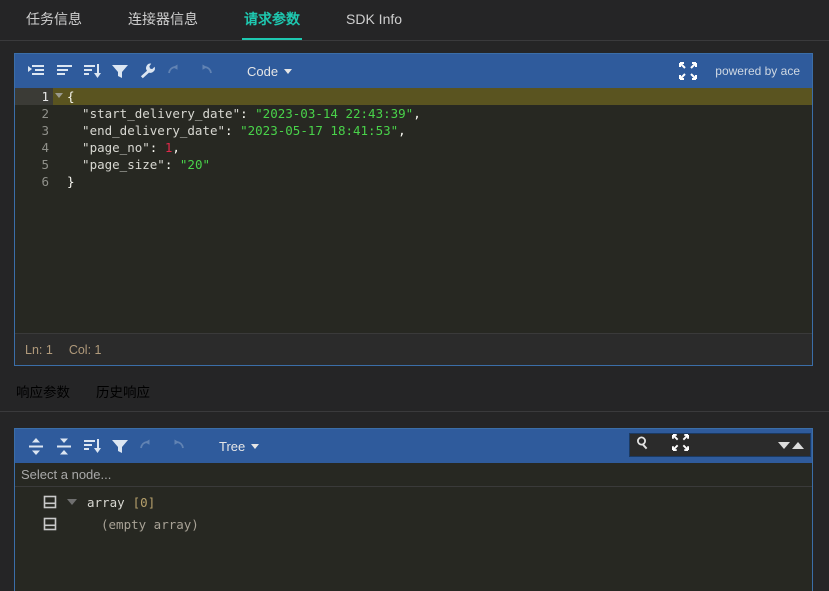 The image size is (829, 591). I want to click on tab-response-params: 响应参数, so click(43, 394).